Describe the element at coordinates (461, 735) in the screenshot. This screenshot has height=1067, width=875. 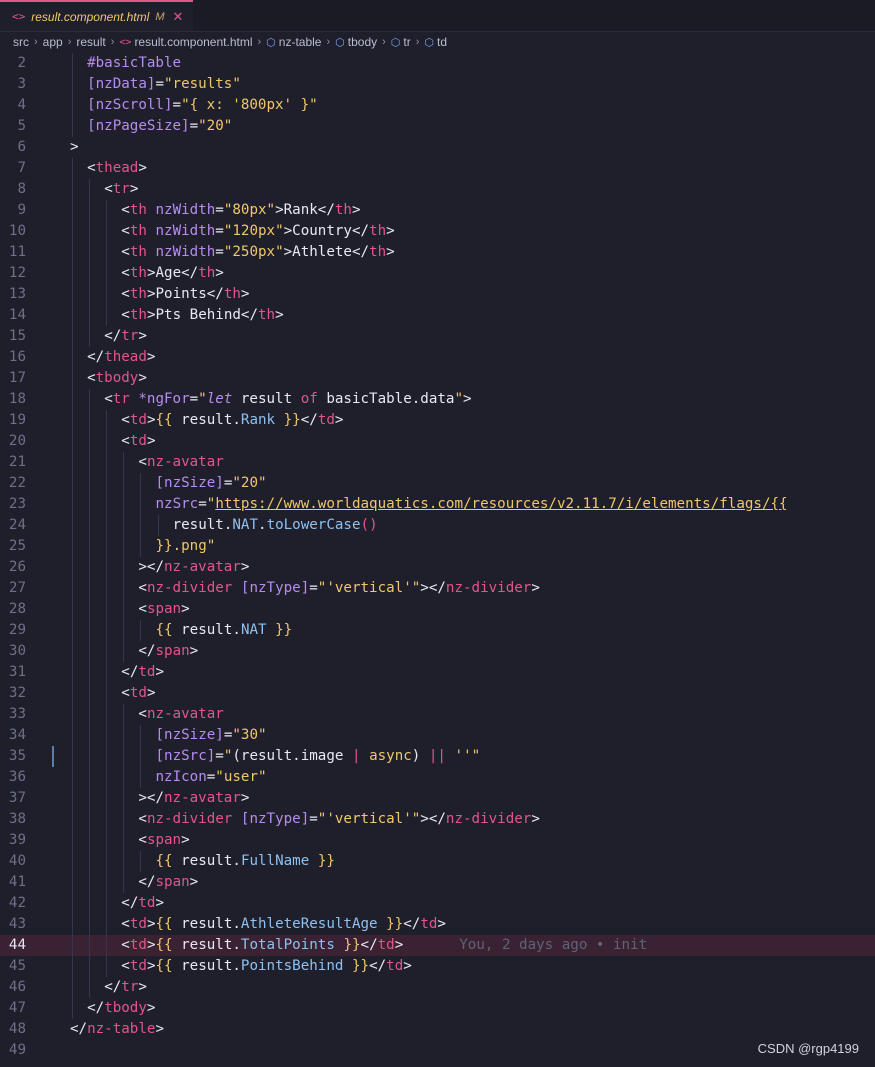
I see `code-content: [nzSize]="30"` at that location.